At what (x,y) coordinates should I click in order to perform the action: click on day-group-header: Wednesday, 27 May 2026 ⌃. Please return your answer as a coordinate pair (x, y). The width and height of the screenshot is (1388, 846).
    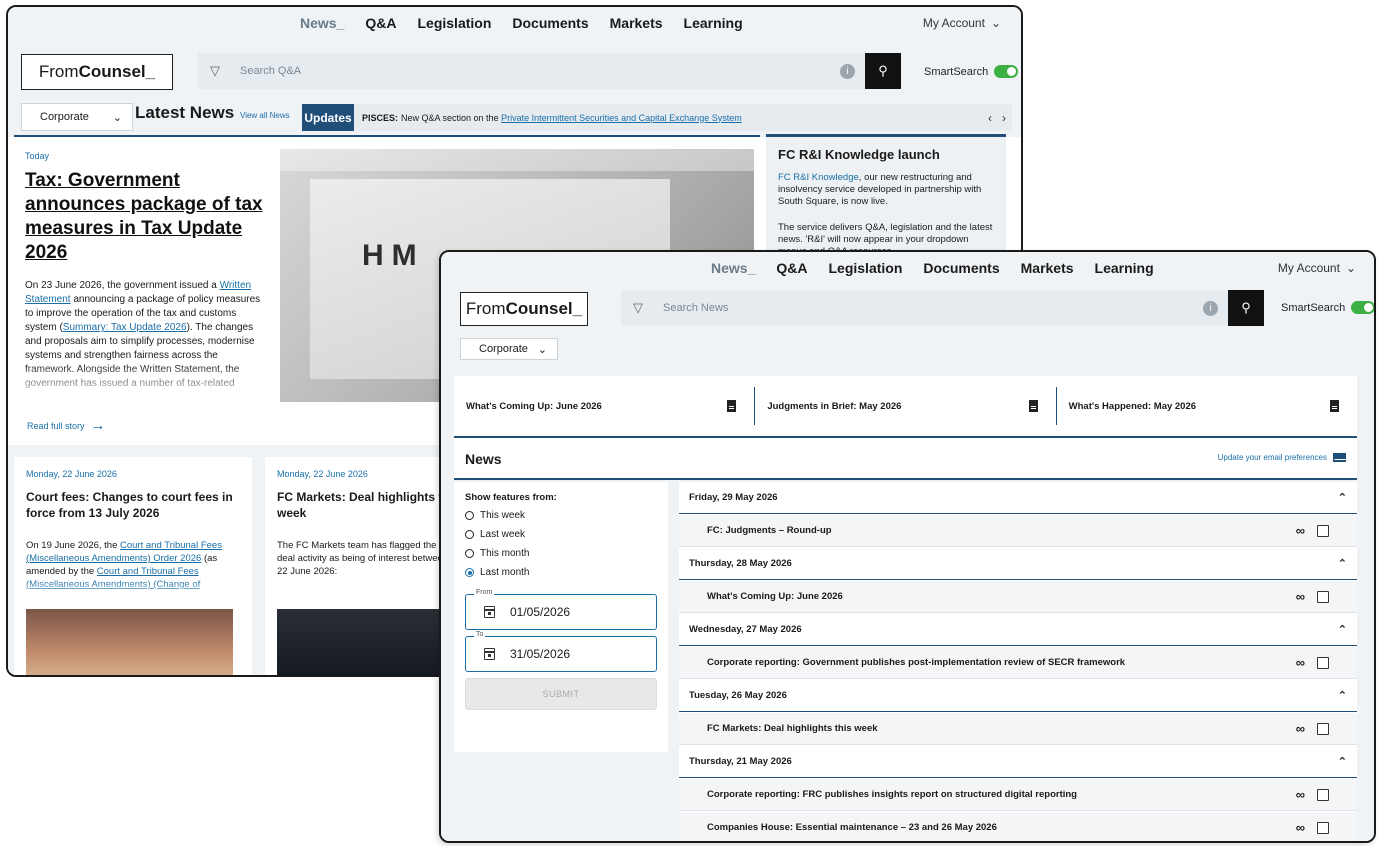
    Looking at the image, I should click on (1018, 630).